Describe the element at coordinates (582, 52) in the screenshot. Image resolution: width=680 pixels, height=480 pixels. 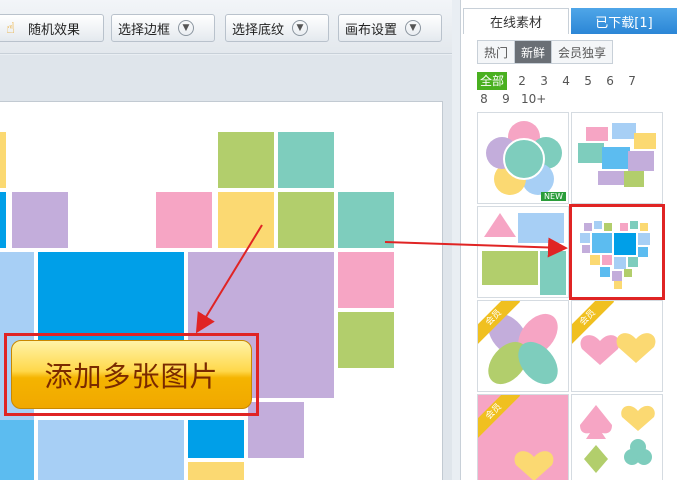
I see `subtab-vip-only: 会员独享` at that location.